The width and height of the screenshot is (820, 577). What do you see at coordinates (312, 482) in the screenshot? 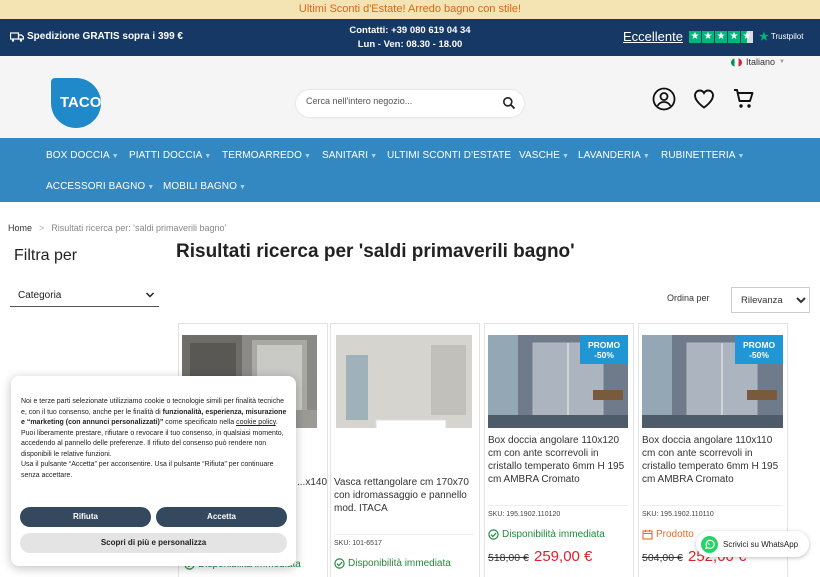
I see `product-name: ...x140` at bounding box center [312, 482].